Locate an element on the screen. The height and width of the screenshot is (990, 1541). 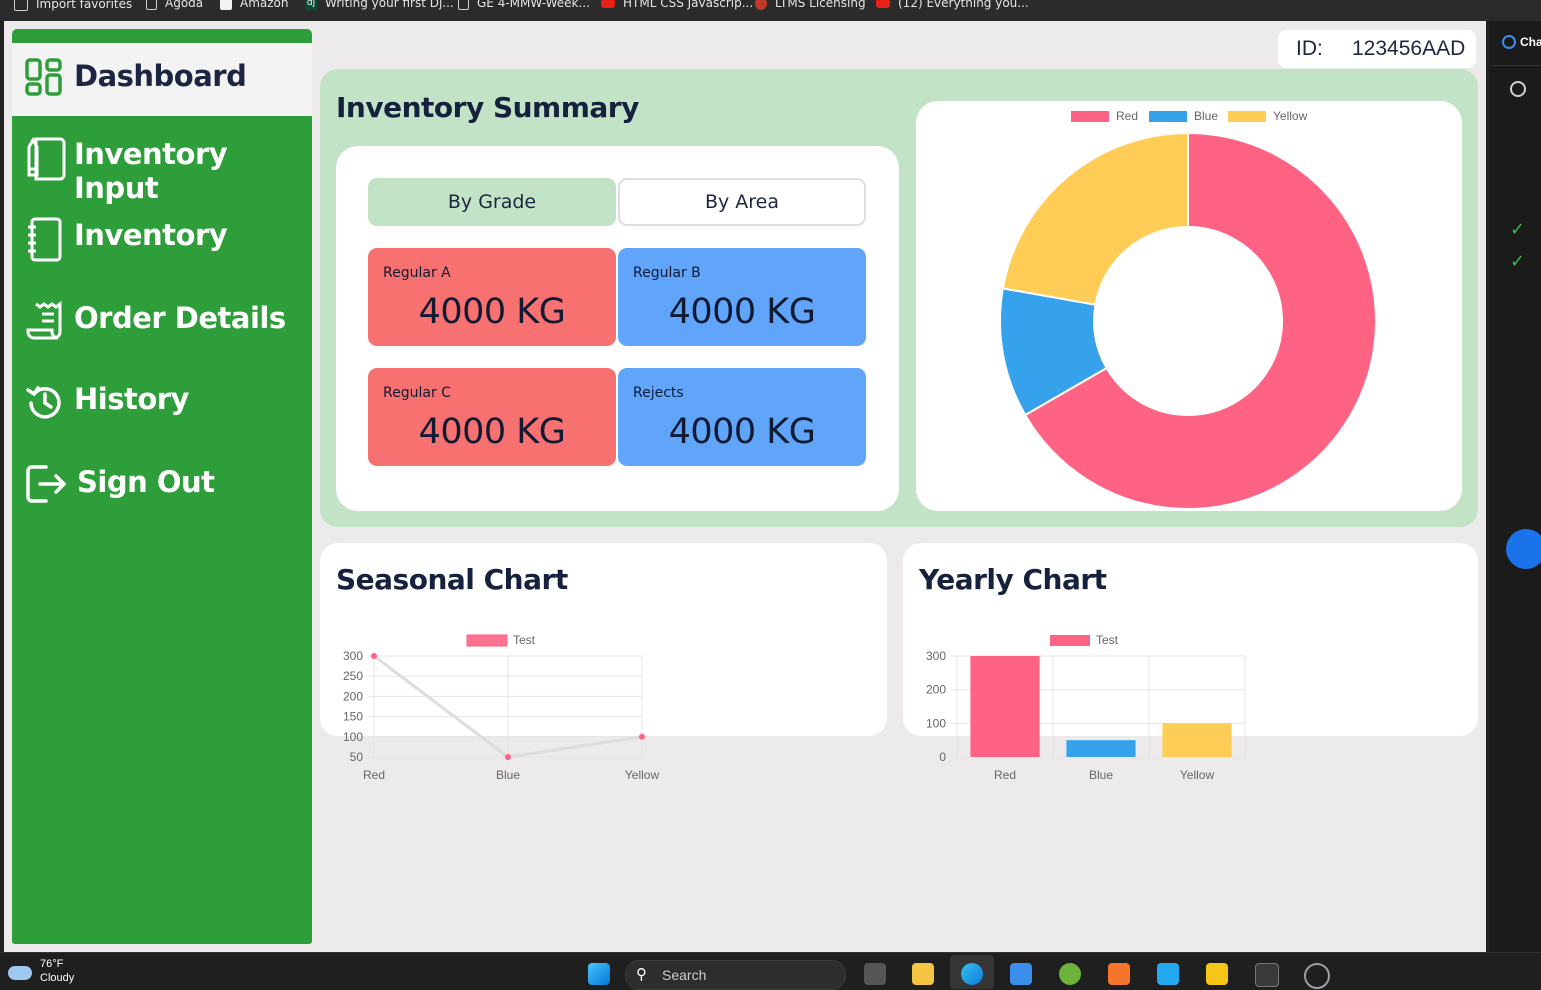
bookmark-amazon: Amazon is located at coordinates (254, 5).